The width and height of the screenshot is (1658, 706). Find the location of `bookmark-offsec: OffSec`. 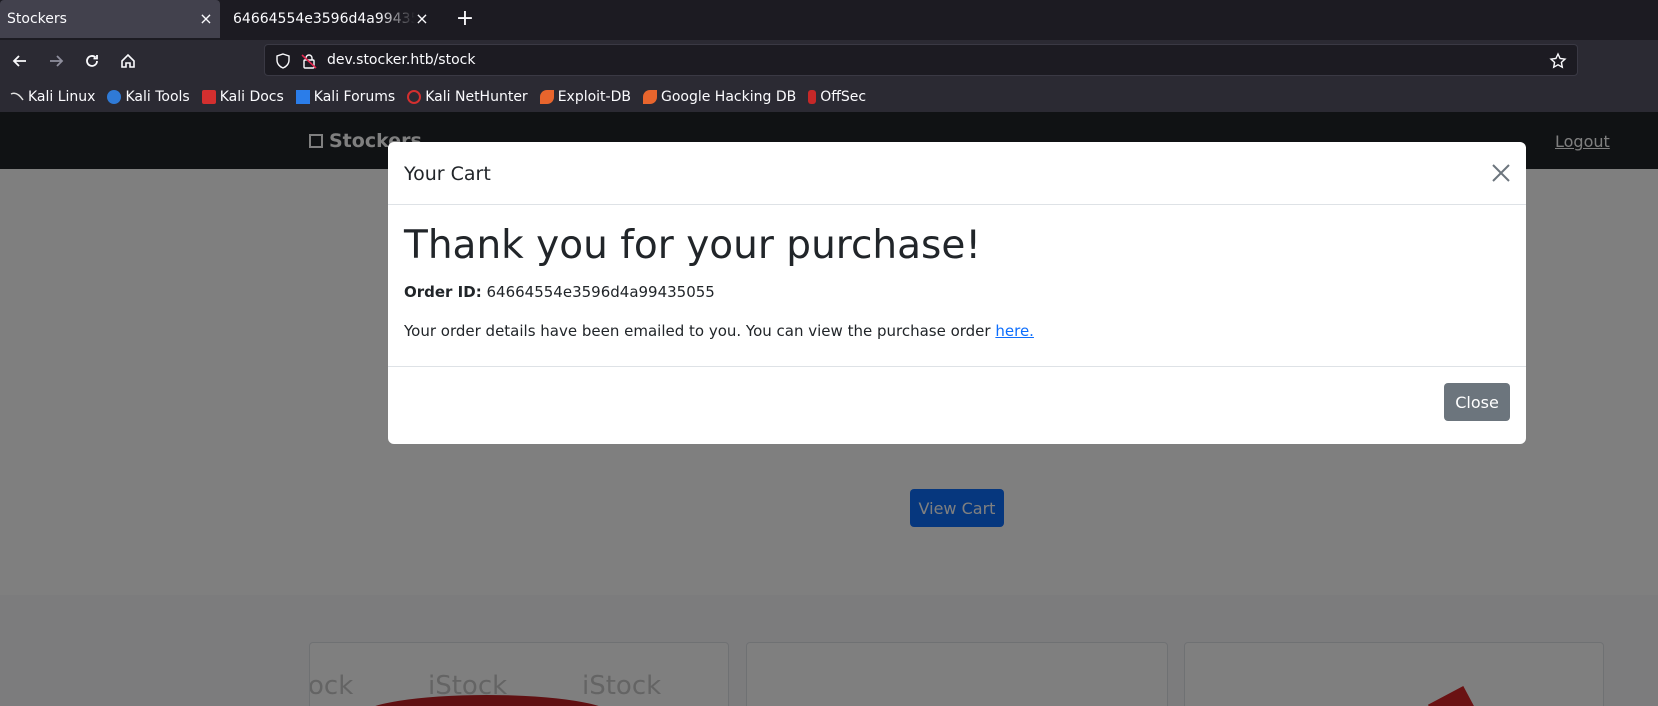

bookmark-offsec: OffSec is located at coordinates (837, 97).